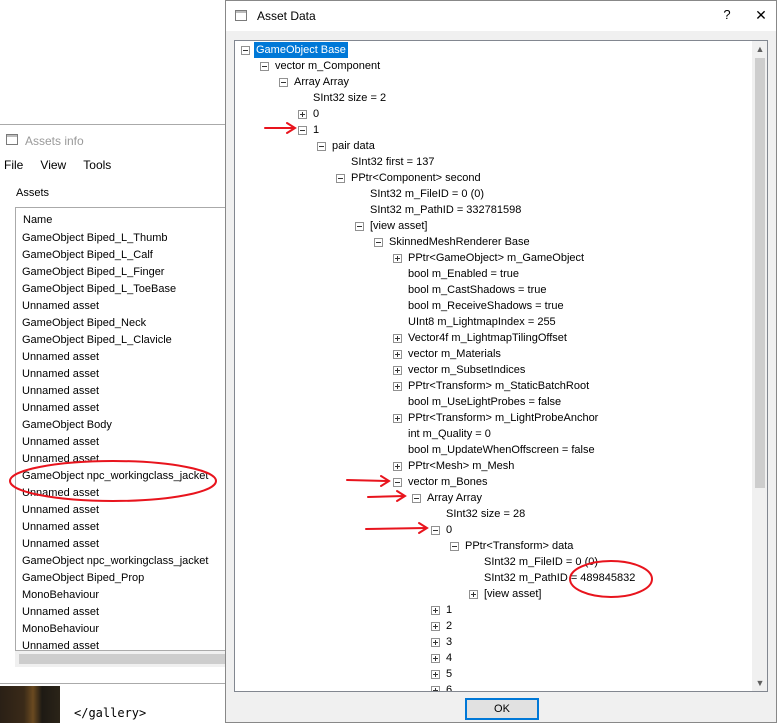 Image resolution: width=777 pixels, height=723 pixels. I want to click on list-item: GameObject Biped_Neck, so click(124, 323).